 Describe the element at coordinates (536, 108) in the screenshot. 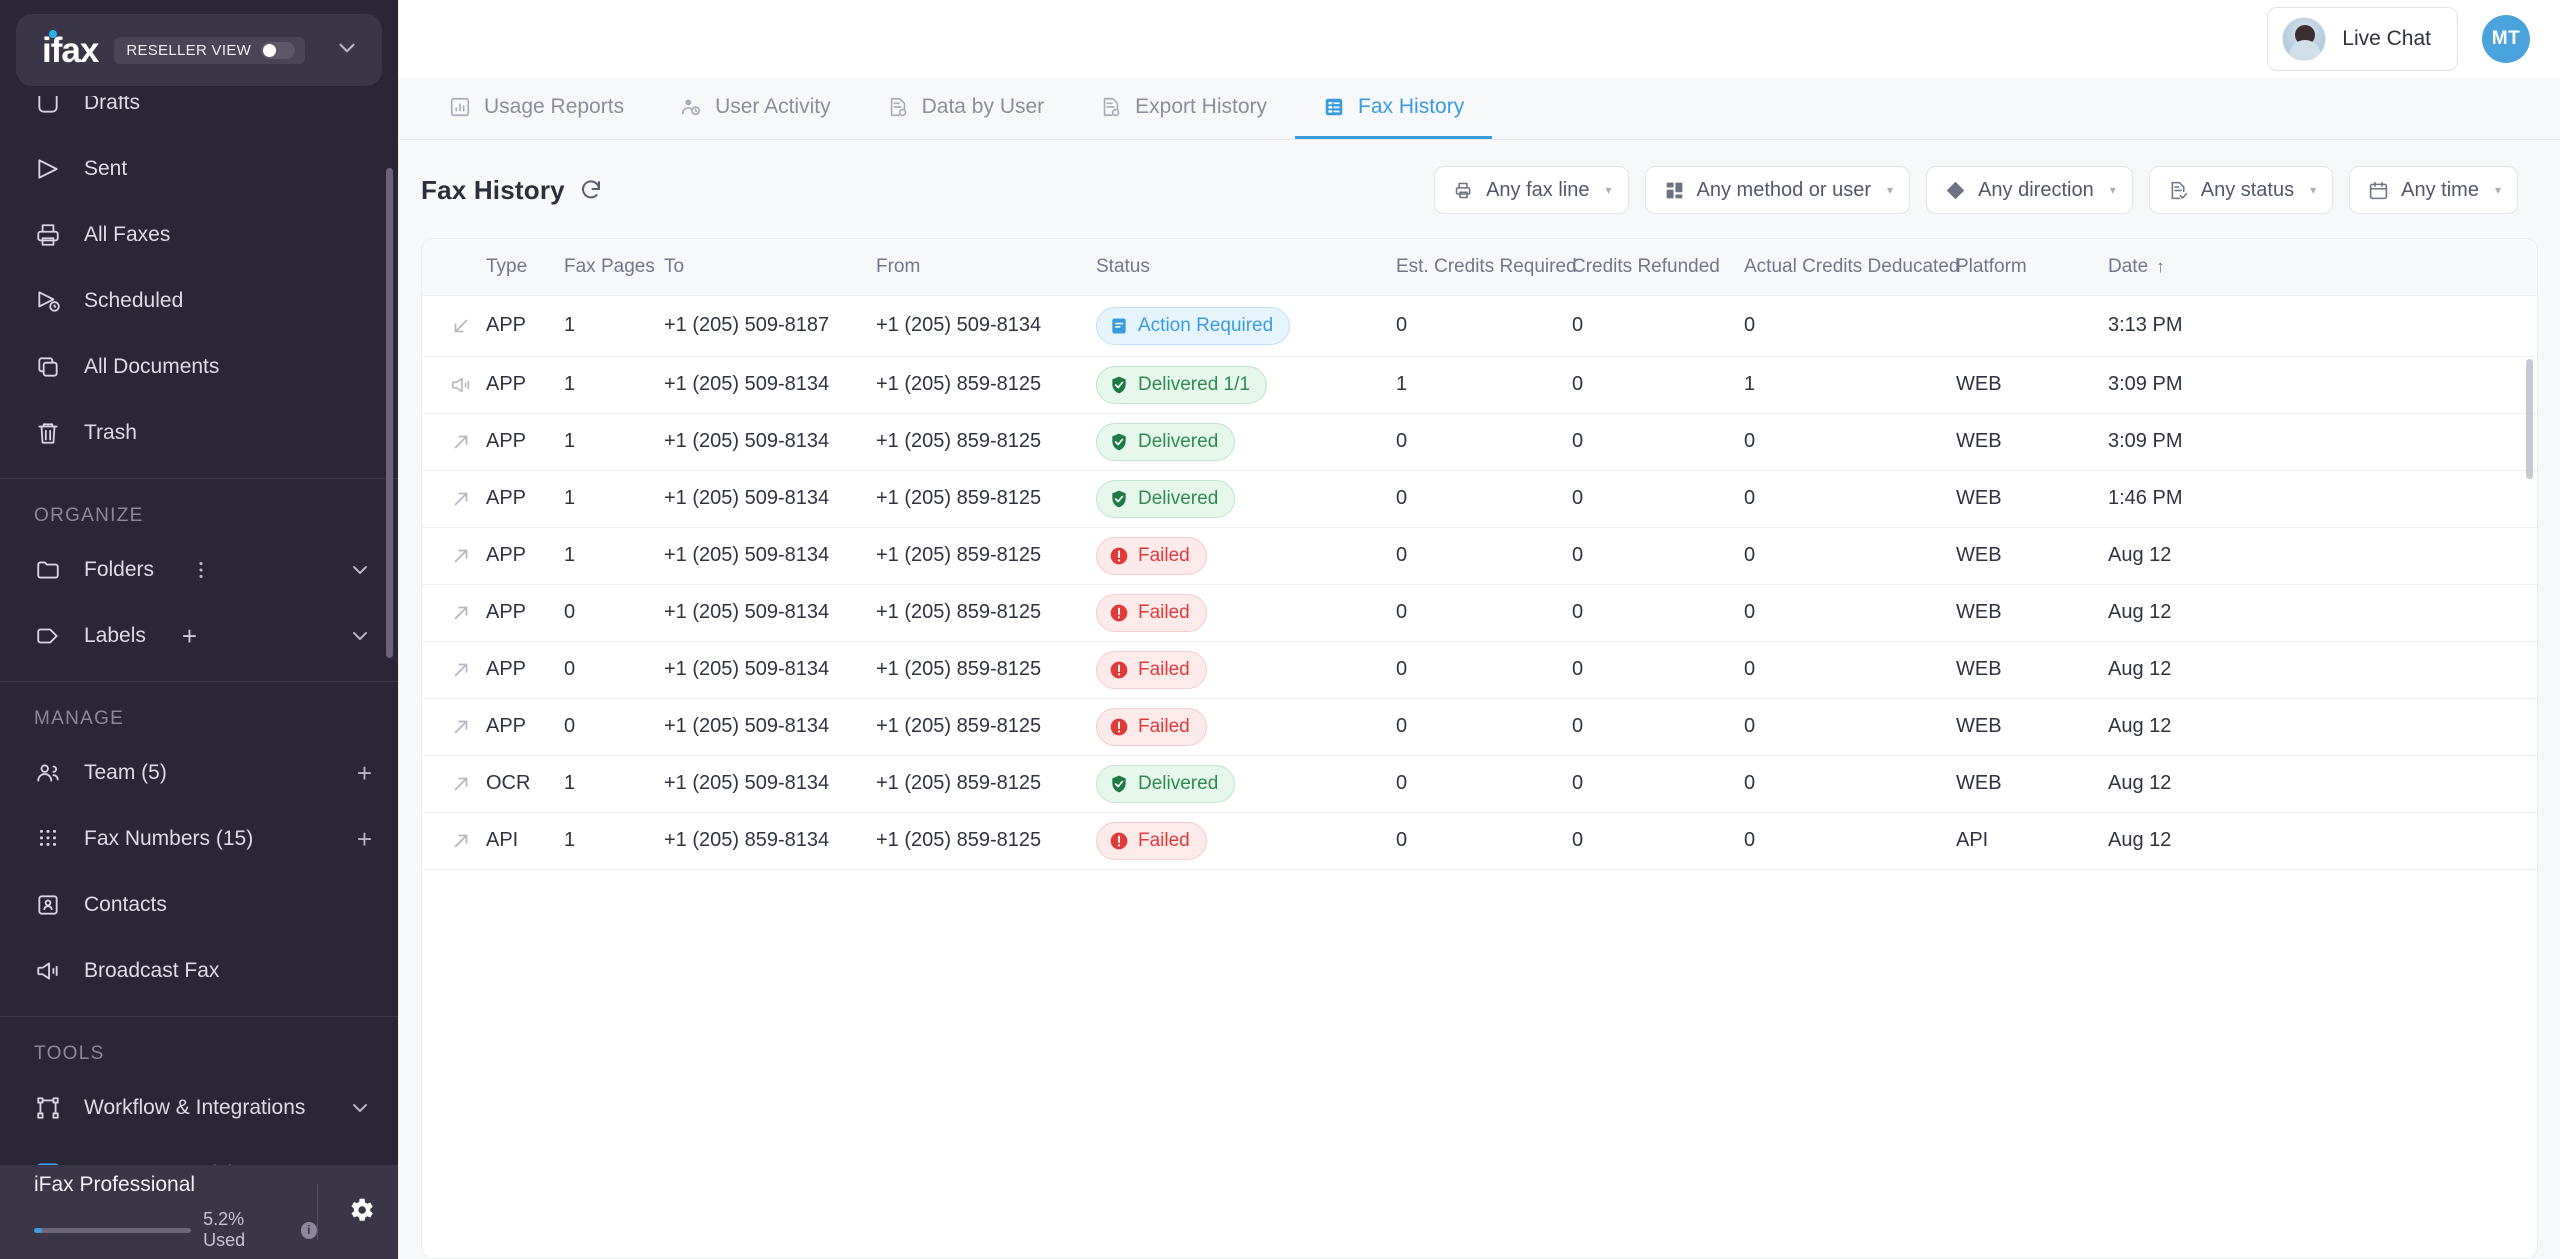

I see `tab-usage-reports: Usage Reports` at that location.